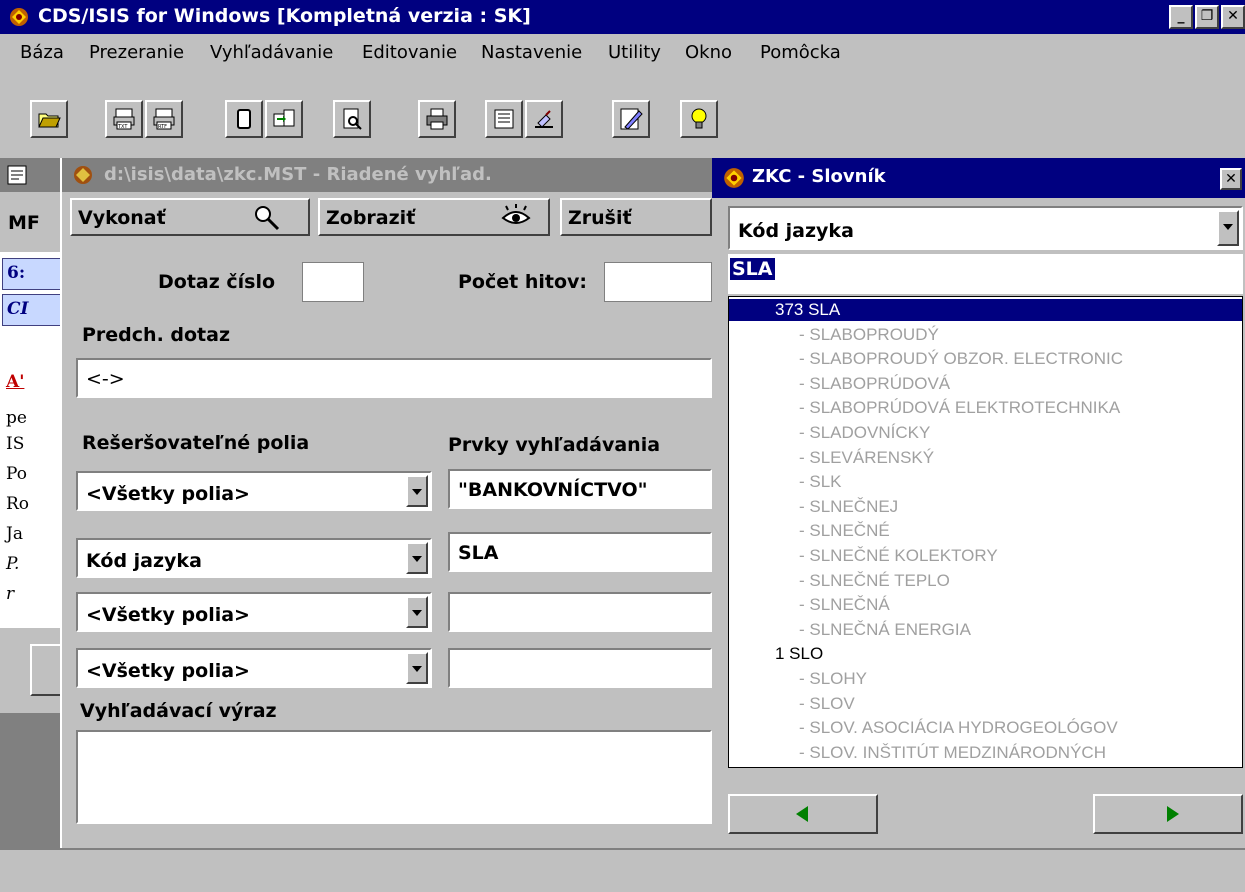 Image resolution: width=1245 pixels, height=892 pixels. Describe the element at coordinates (622, 870) in the screenshot. I see `status-bar` at that location.